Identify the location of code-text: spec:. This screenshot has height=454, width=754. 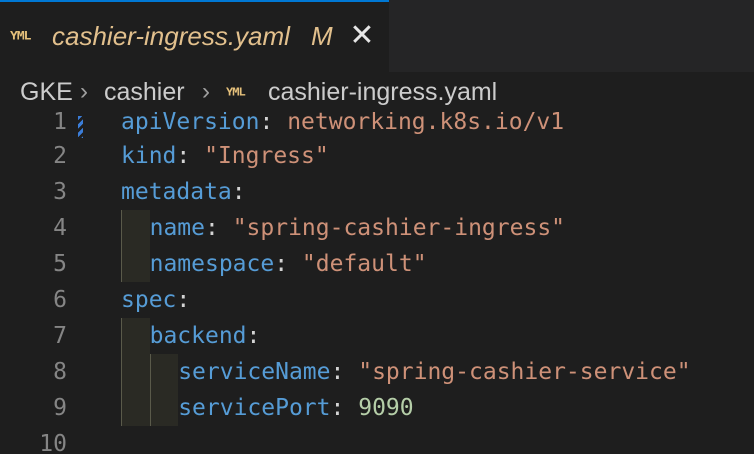
(155, 300).